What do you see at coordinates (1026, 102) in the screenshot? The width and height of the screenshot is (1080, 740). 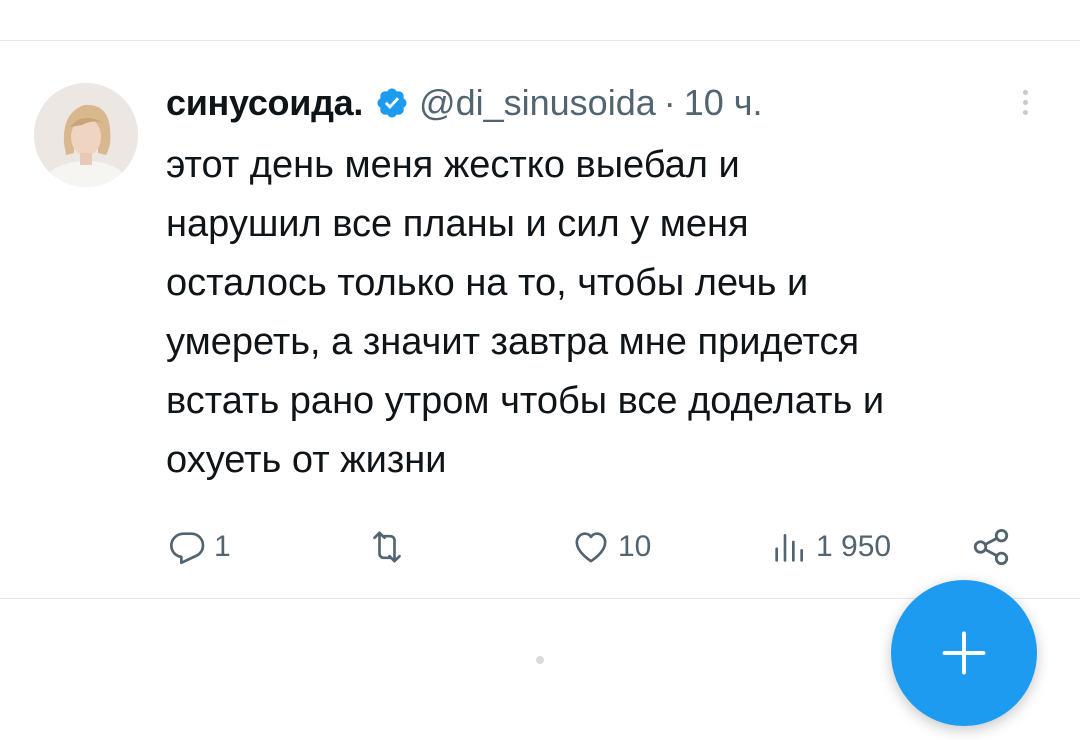 I see `more-vertical-icon` at bounding box center [1026, 102].